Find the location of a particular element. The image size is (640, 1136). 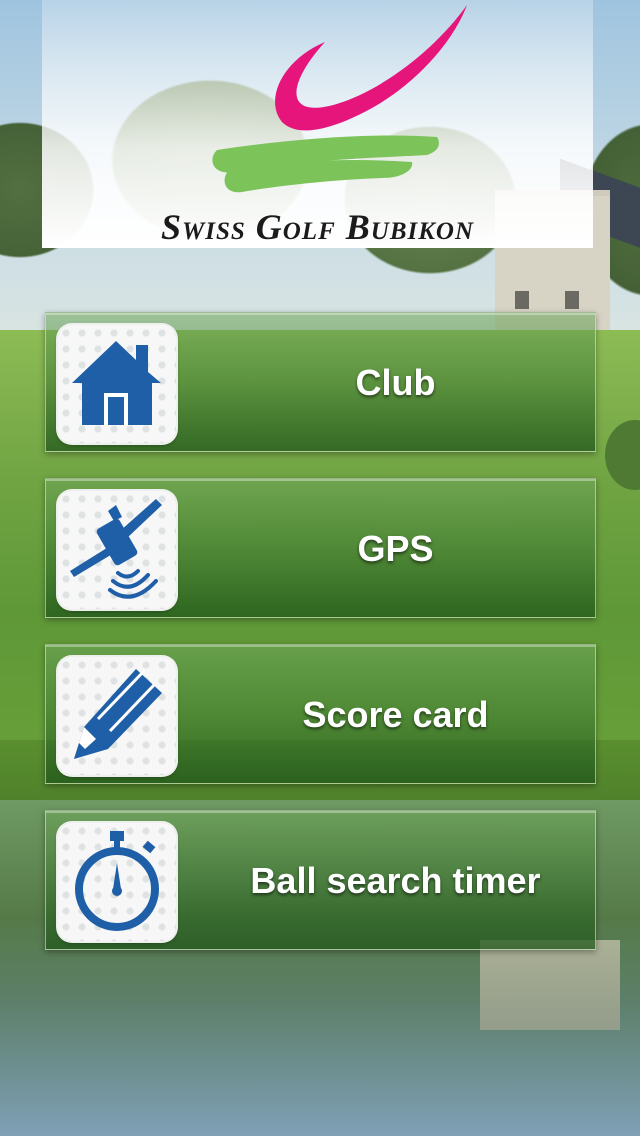

score-card-icon-tile is located at coordinates (117, 716).